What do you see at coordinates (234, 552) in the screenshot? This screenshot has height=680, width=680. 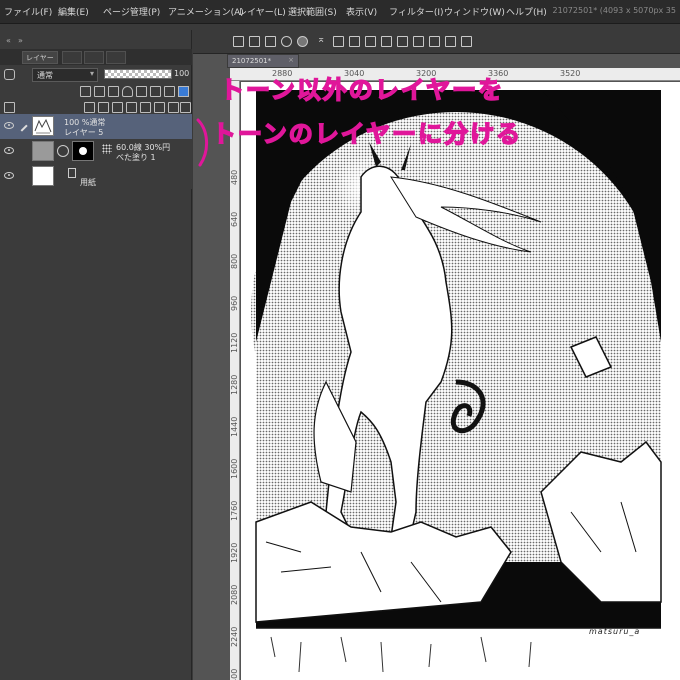 I see `ruler-label: 1920` at bounding box center [234, 552].